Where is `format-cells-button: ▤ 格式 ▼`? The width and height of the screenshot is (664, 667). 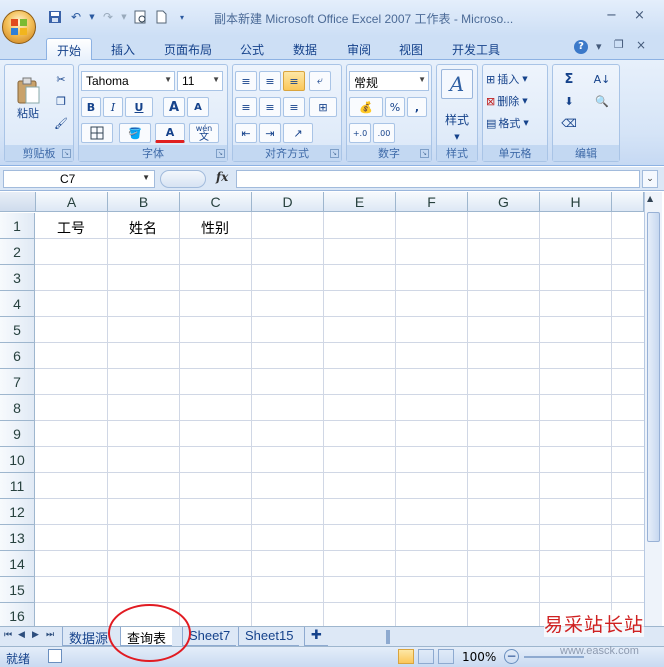 format-cells-button: ▤ 格式 ▼ is located at coordinates (515, 123).